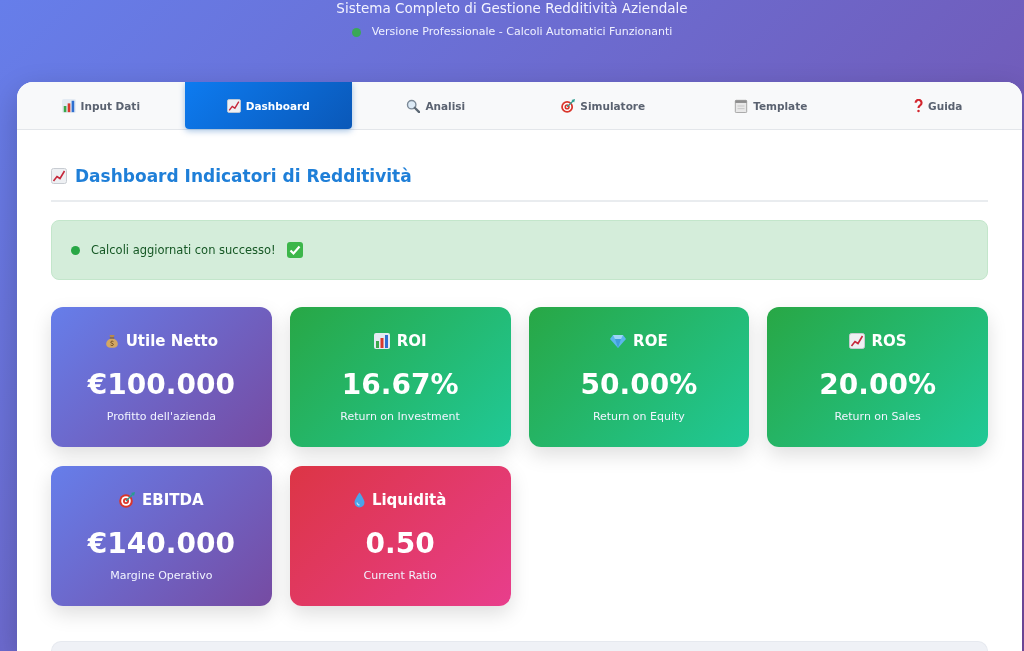 This screenshot has width=1024, height=651. I want to click on money-bag-icon, so click(111, 341).